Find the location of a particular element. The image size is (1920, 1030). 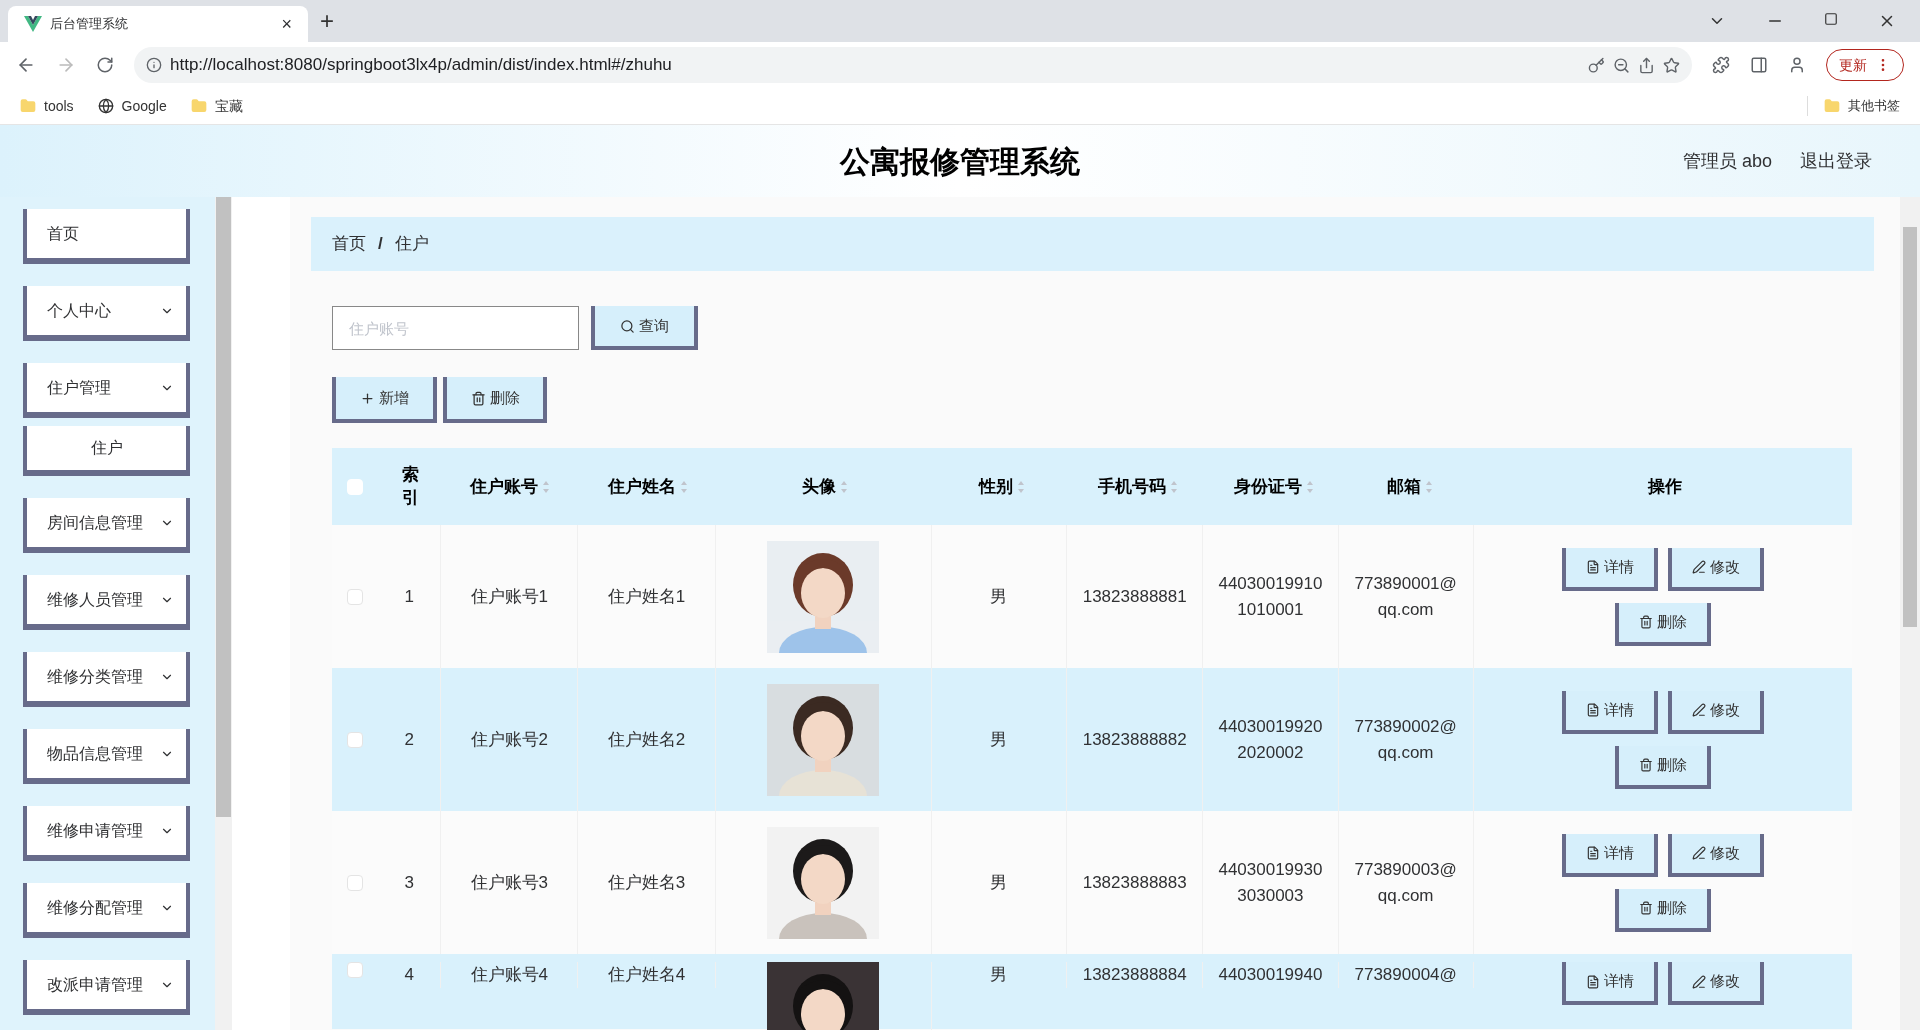

zoom-icon is located at coordinates (1621, 65).